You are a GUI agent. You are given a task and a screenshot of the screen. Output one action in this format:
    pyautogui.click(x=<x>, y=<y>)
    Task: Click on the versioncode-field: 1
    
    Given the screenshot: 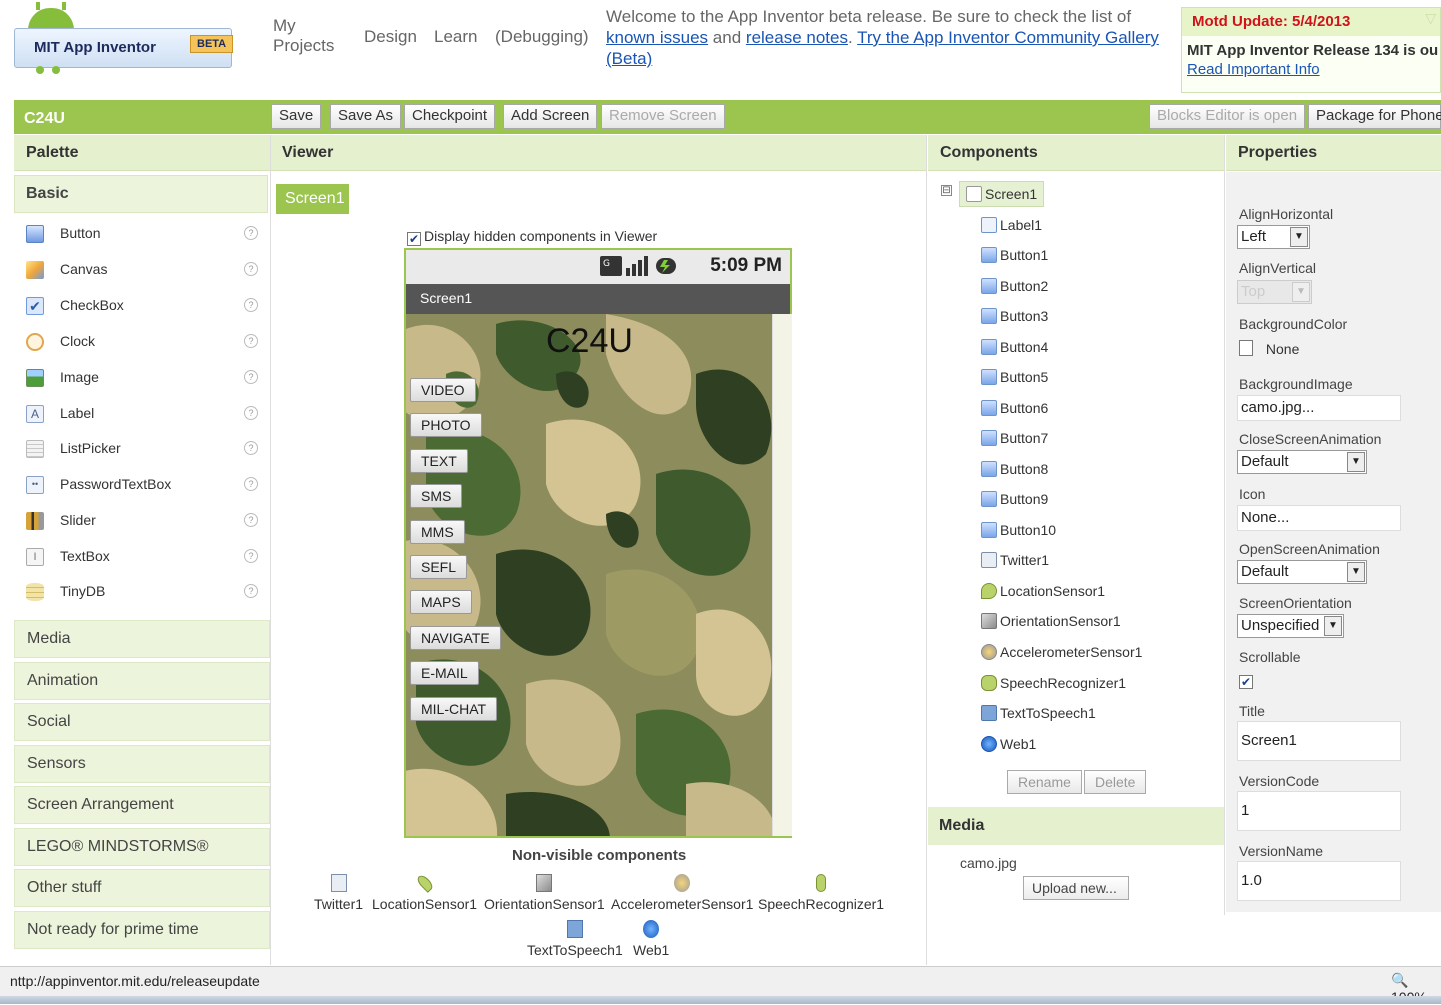 What is the action you would take?
    pyautogui.click(x=1319, y=811)
    